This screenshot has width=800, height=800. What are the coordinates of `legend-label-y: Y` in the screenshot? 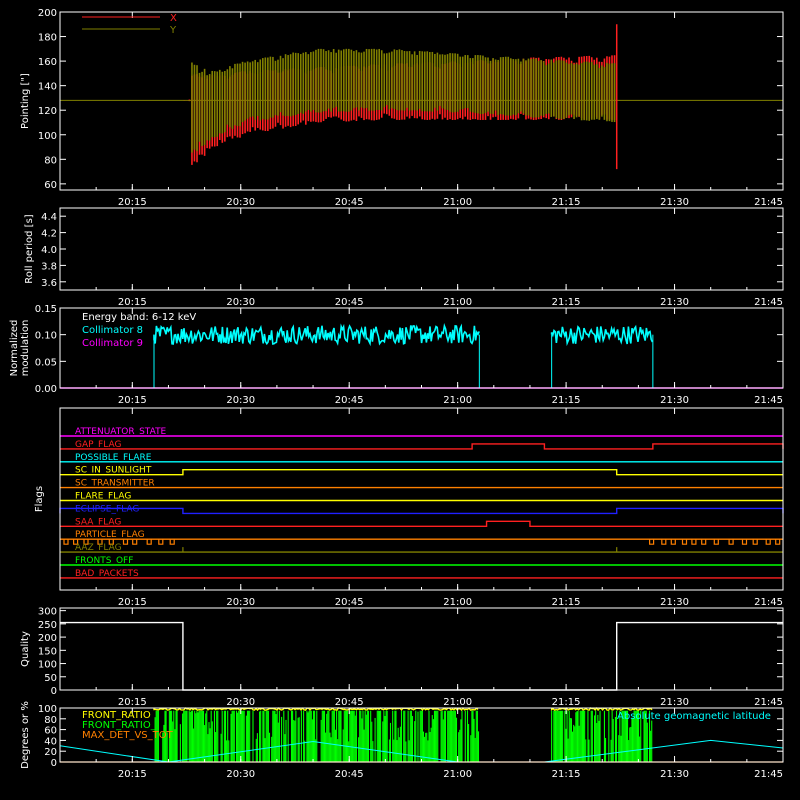 It's located at (173, 30).